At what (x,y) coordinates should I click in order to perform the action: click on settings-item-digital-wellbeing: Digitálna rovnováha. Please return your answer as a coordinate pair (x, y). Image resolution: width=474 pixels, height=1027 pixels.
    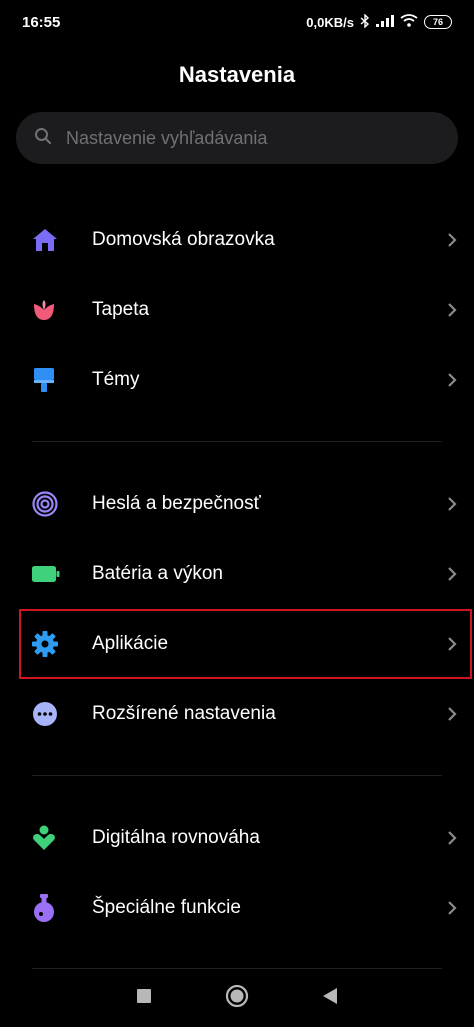
    Looking at the image, I should click on (246, 838).